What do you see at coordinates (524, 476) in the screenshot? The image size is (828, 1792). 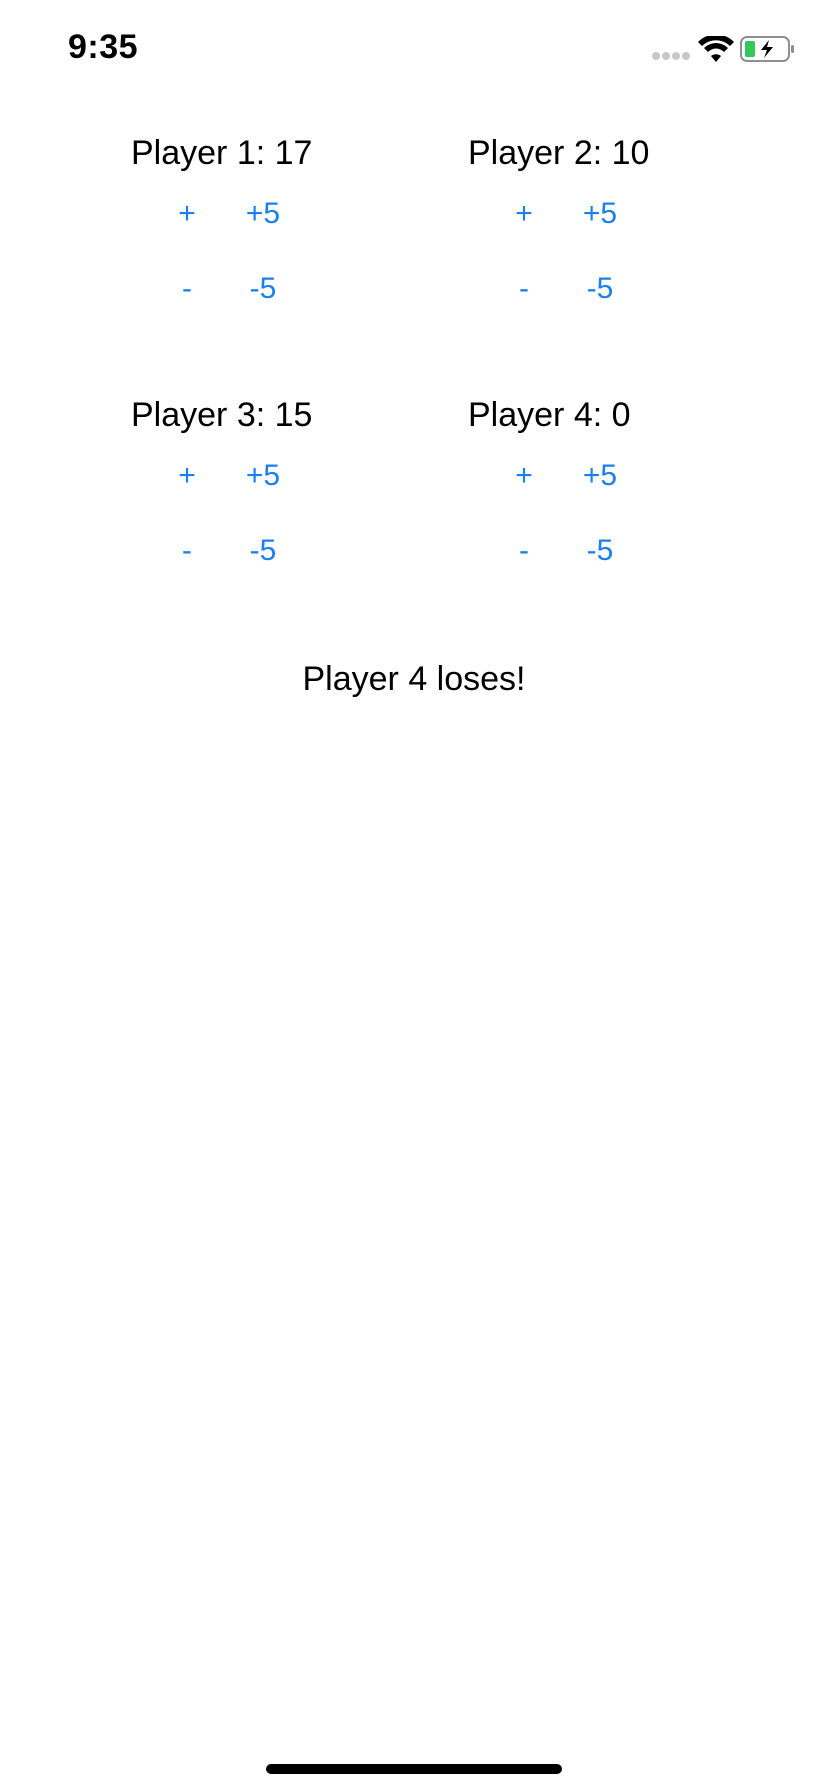 I see `player-4-plus-button: +` at bounding box center [524, 476].